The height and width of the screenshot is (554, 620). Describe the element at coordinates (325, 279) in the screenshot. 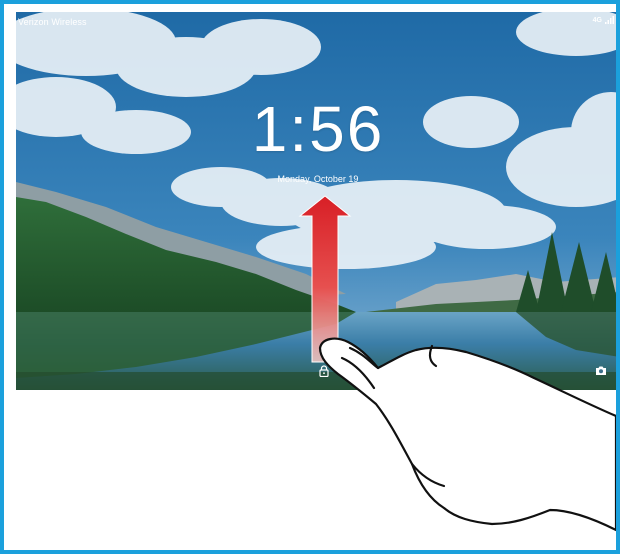

I see `swipe-up-arrow-icon` at that location.